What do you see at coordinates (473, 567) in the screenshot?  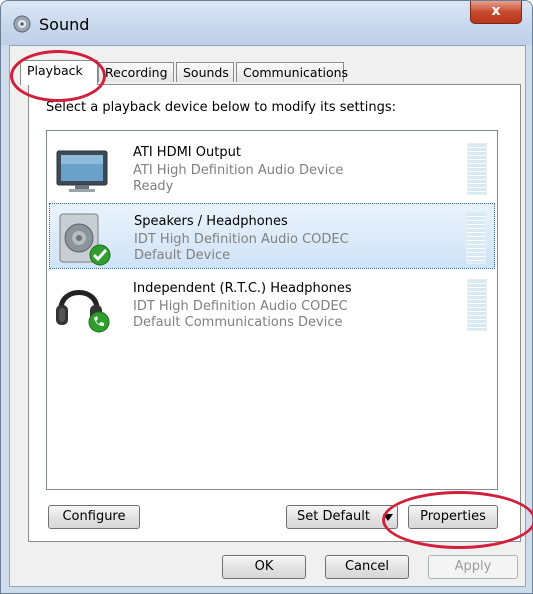 I see `apply-button: Apply` at bounding box center [473, 567].